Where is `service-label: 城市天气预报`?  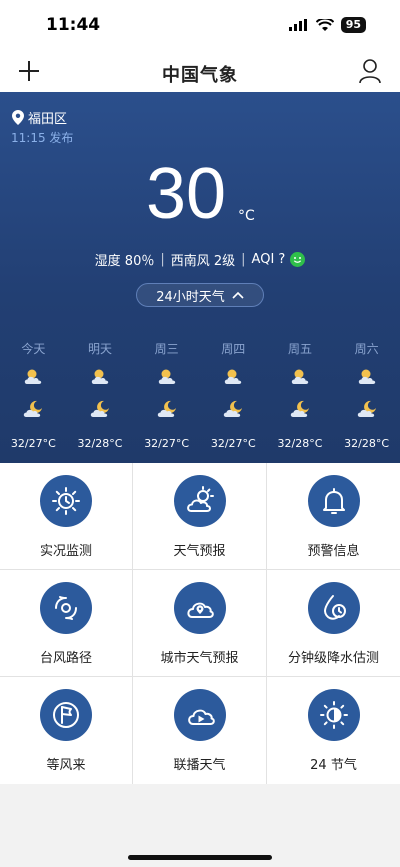 service-label: 城市天气预报 is located at coordinates (199, 658).